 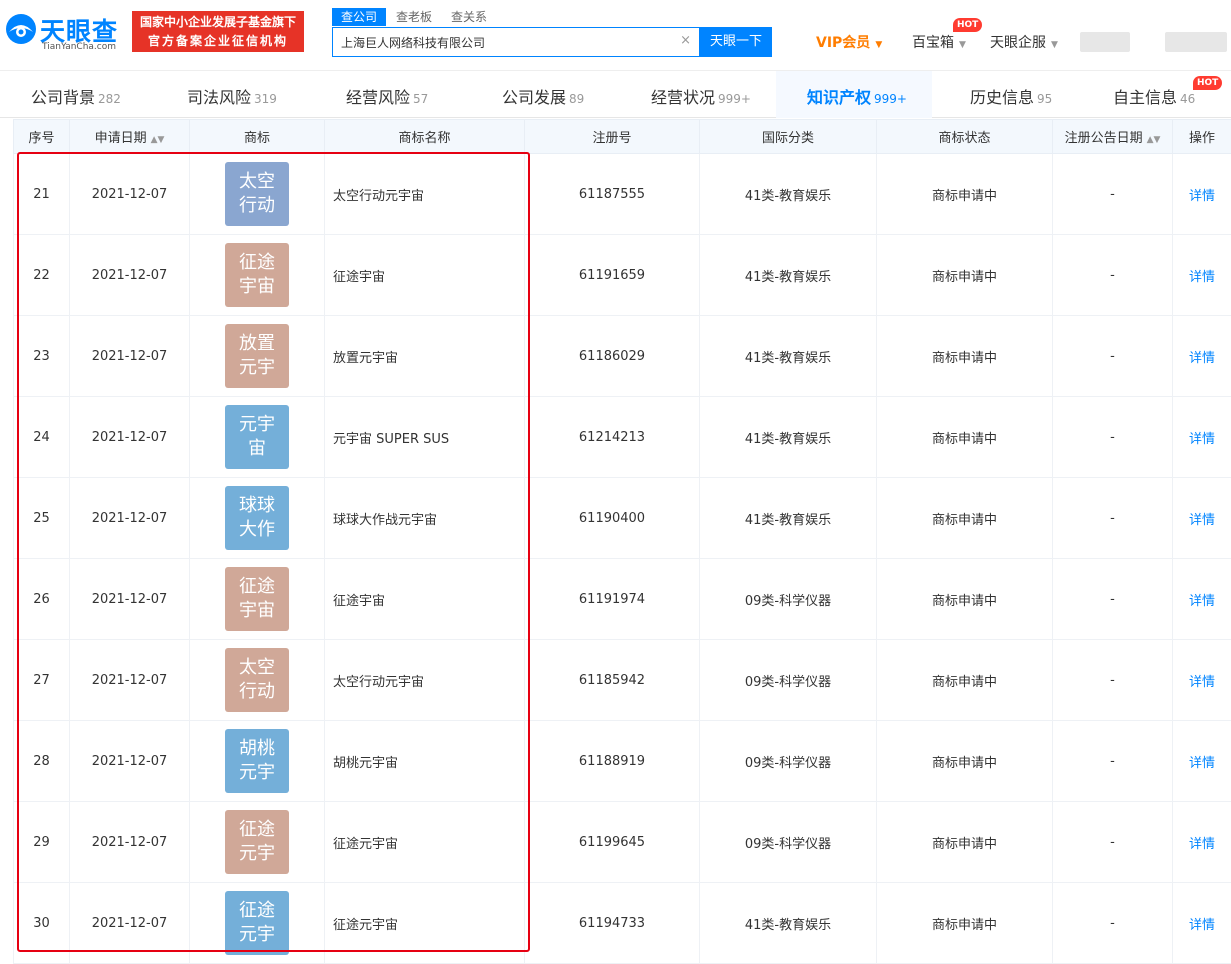 What do you see at coordinates (612, 518) in the screenshot?
I see `cell-reg-no: 61190400` at bounding box center [612, 518].